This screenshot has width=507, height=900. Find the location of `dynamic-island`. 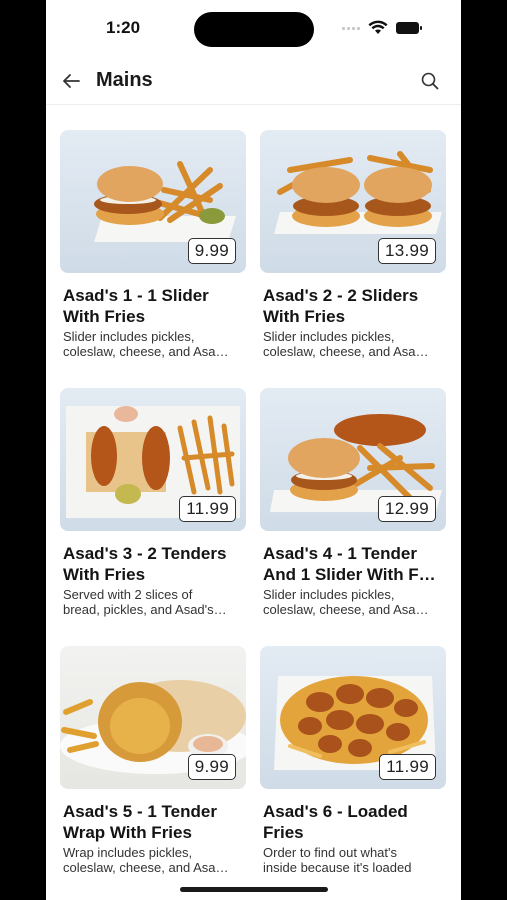

dynamic-island is located at coordinates (254, 29).